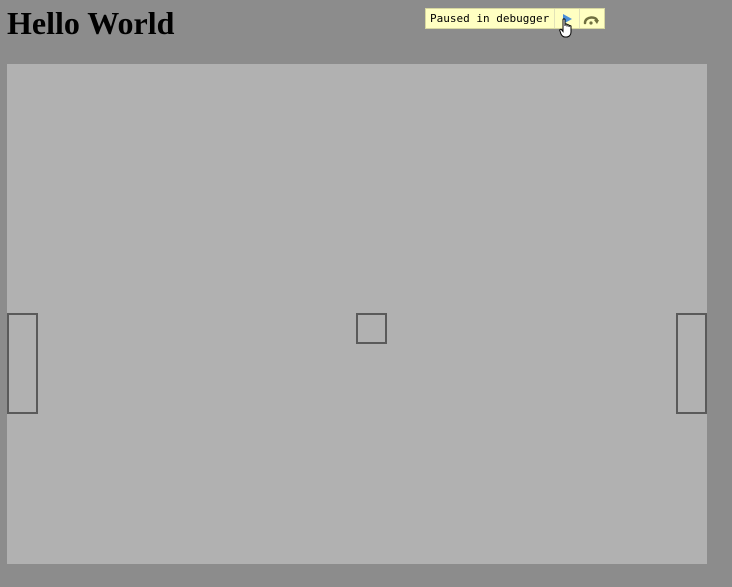 The width and height of the screenshot is (732, 587). I want to click on resume-button, so click(566, 18).